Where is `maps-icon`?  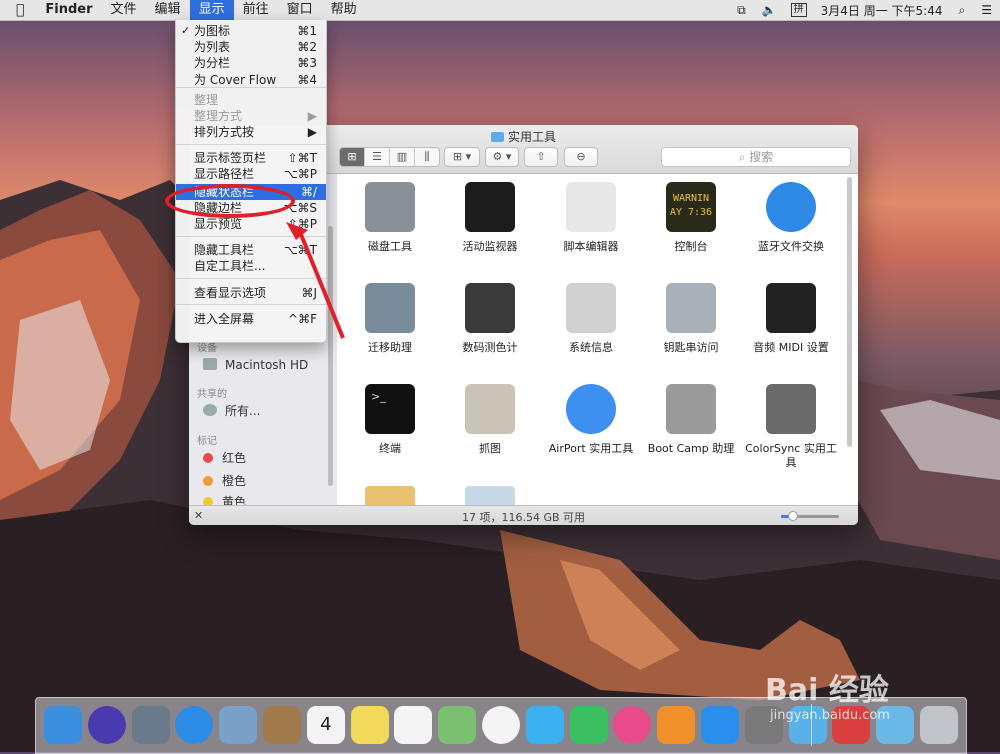
maps-icon is located at coordinates (457, 725).